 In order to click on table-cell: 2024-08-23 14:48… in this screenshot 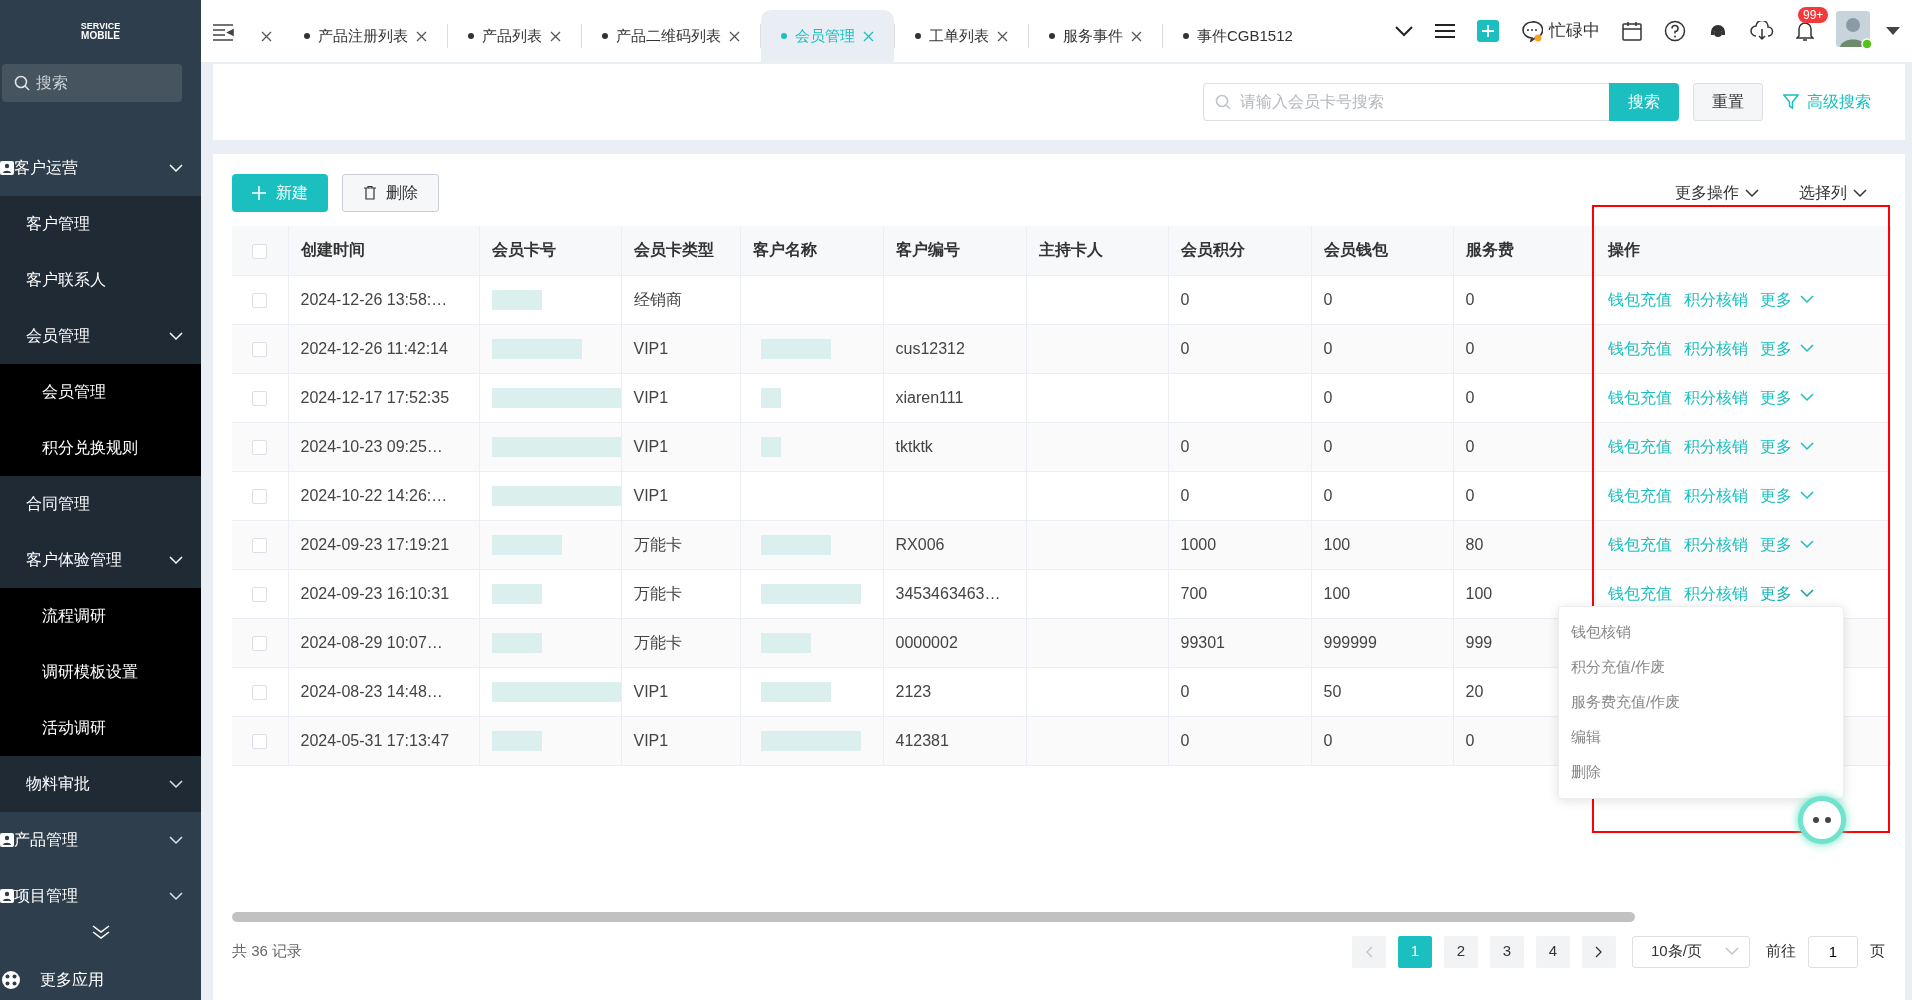, I will do `click(371, 691)`.